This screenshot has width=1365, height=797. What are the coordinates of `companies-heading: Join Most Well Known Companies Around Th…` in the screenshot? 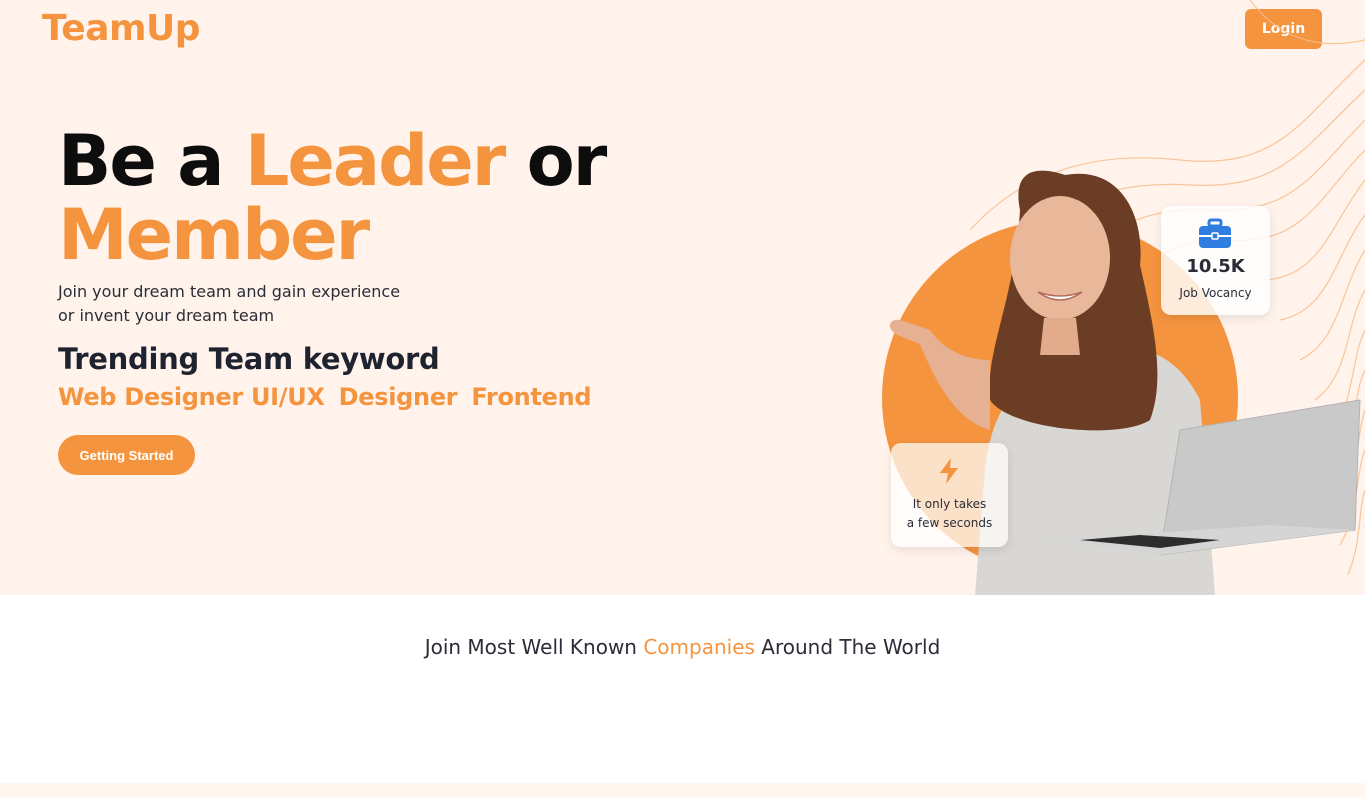 It's located at (682, 647).